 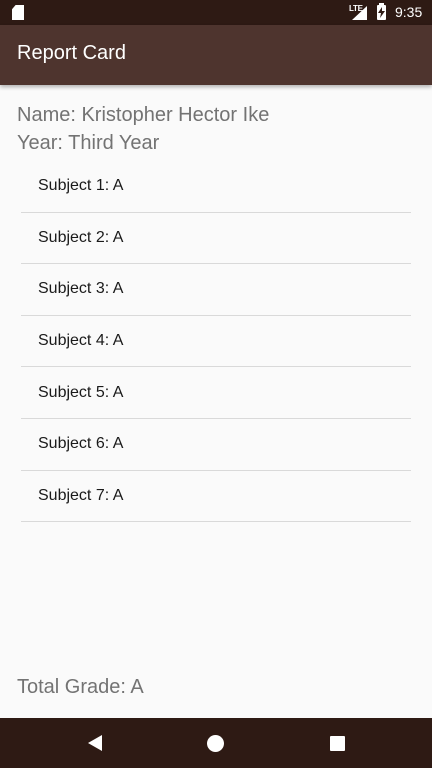 I want to click on app-bar: Report Card, so click(x=216, y=55).